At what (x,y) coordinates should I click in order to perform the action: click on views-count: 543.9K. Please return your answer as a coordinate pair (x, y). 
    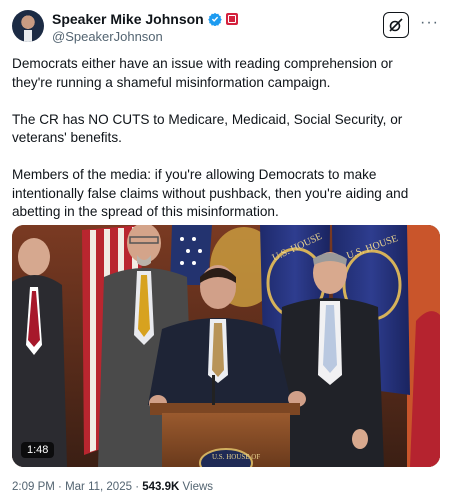
    Looking at the image, I should click on (160, 487).